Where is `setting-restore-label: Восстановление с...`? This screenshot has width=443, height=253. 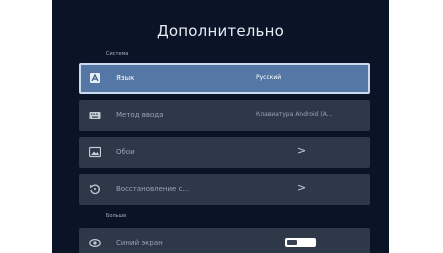
setting-restore-label: Восстановление с... is located at coordinates (153, 189).